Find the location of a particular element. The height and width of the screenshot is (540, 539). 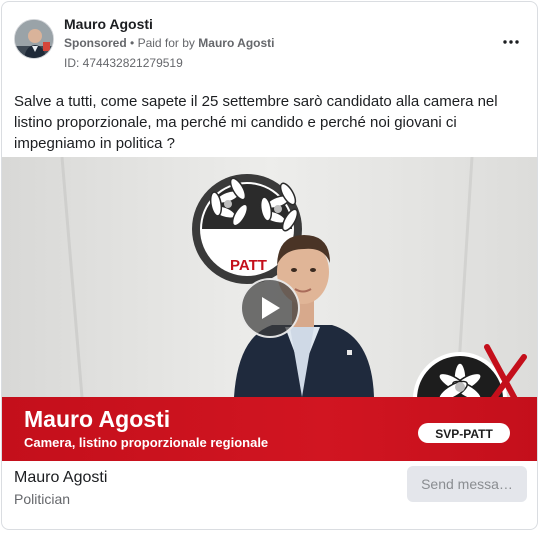

banner-name: Mauro Agosti is located at coordinates (97, 419).